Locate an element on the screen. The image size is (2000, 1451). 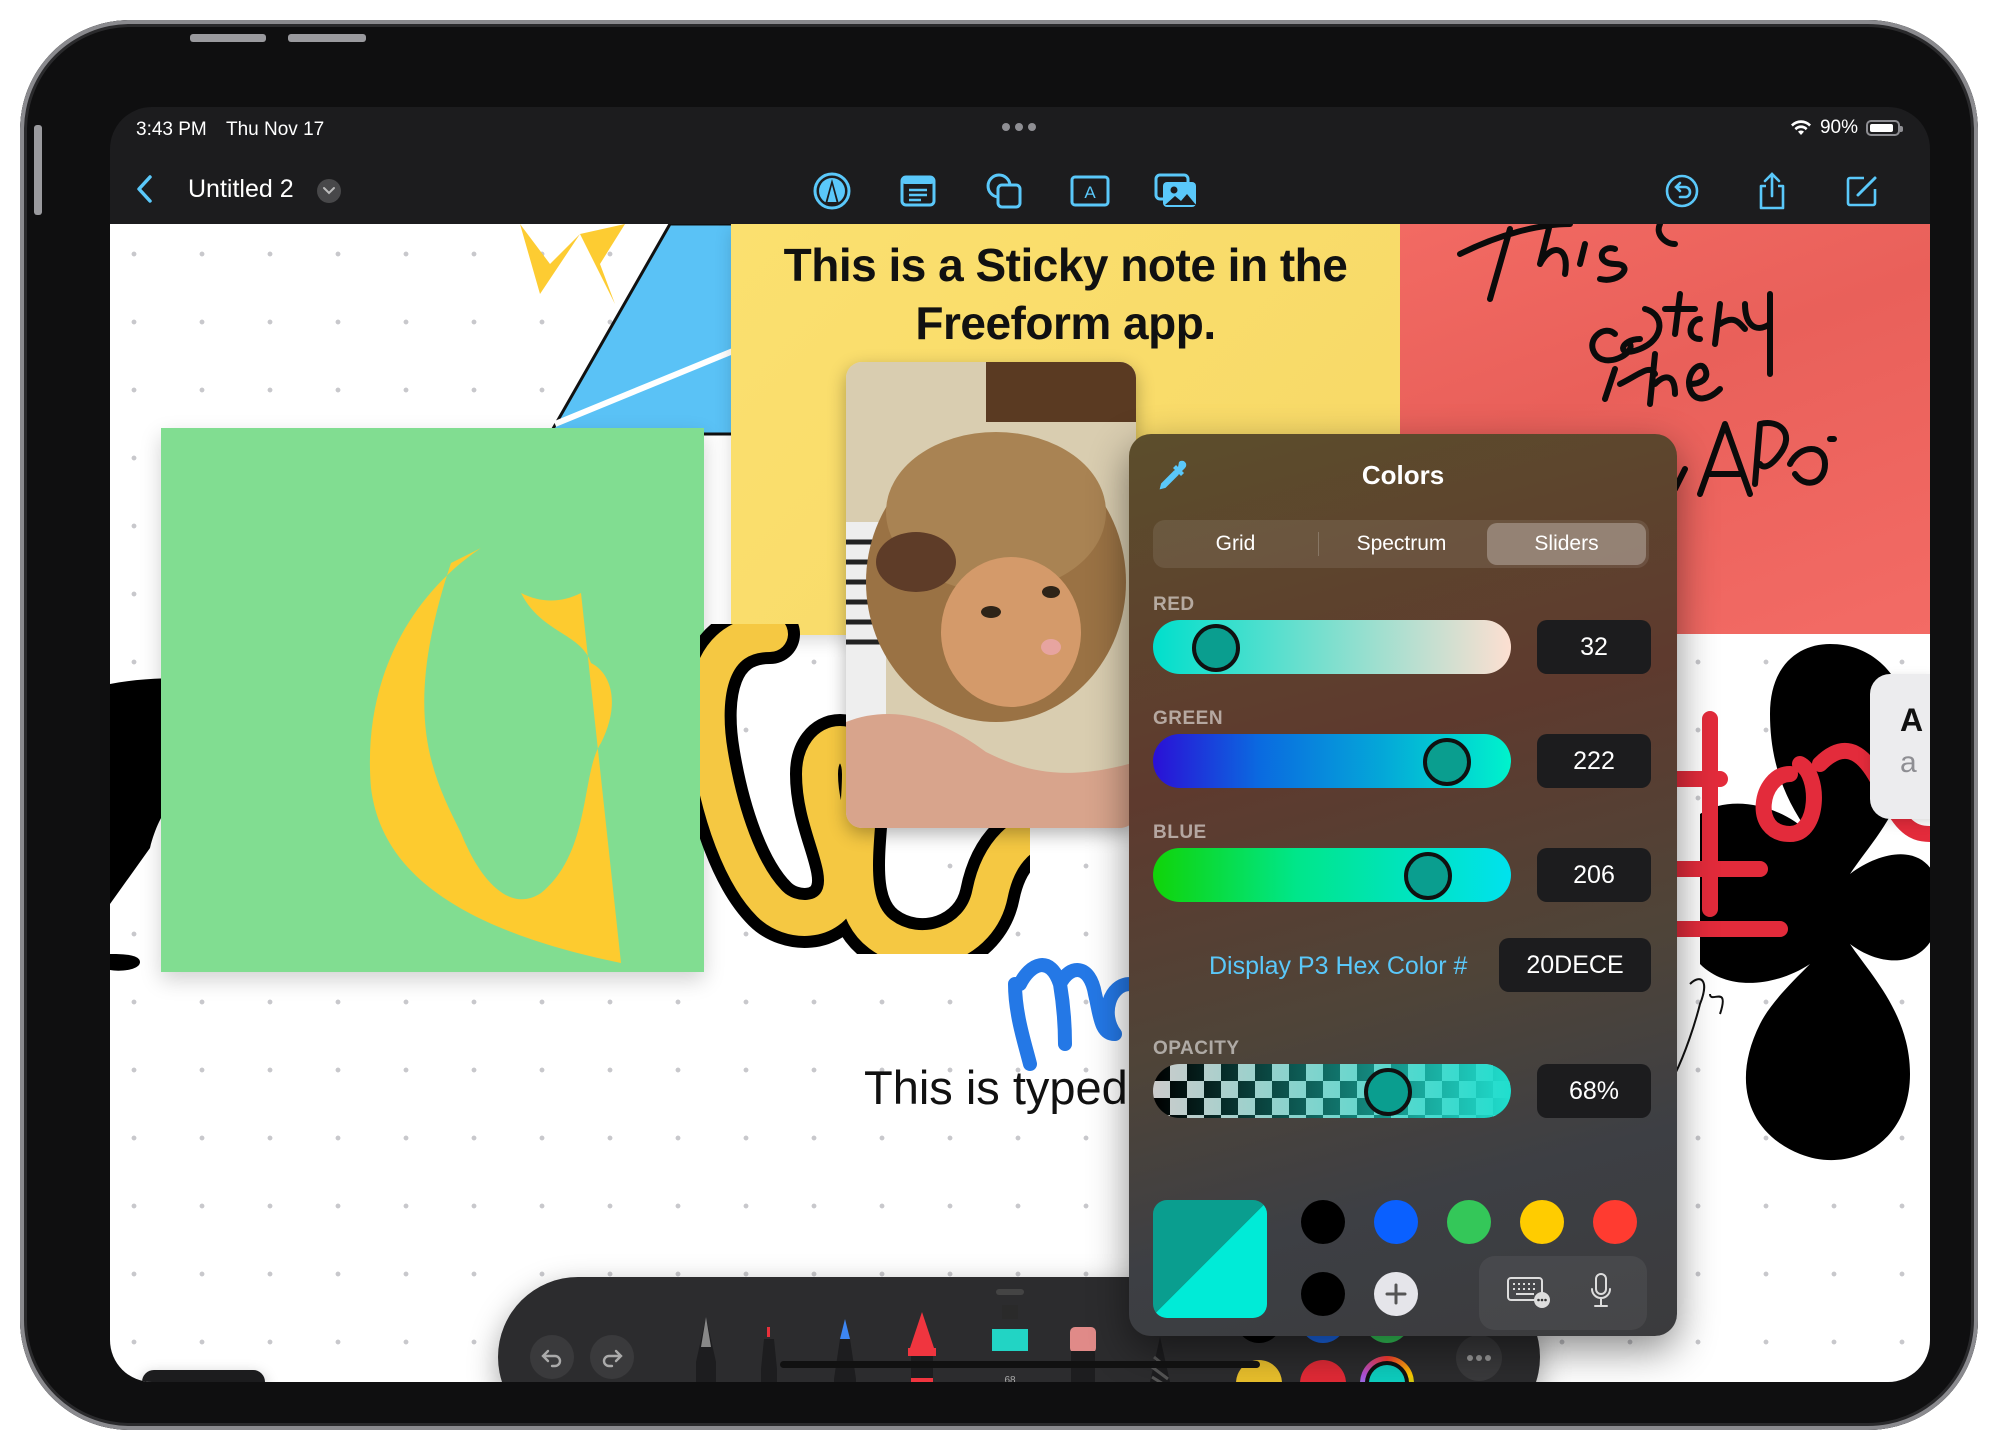
eraser-tool is located at coordinates (1083, 1354).